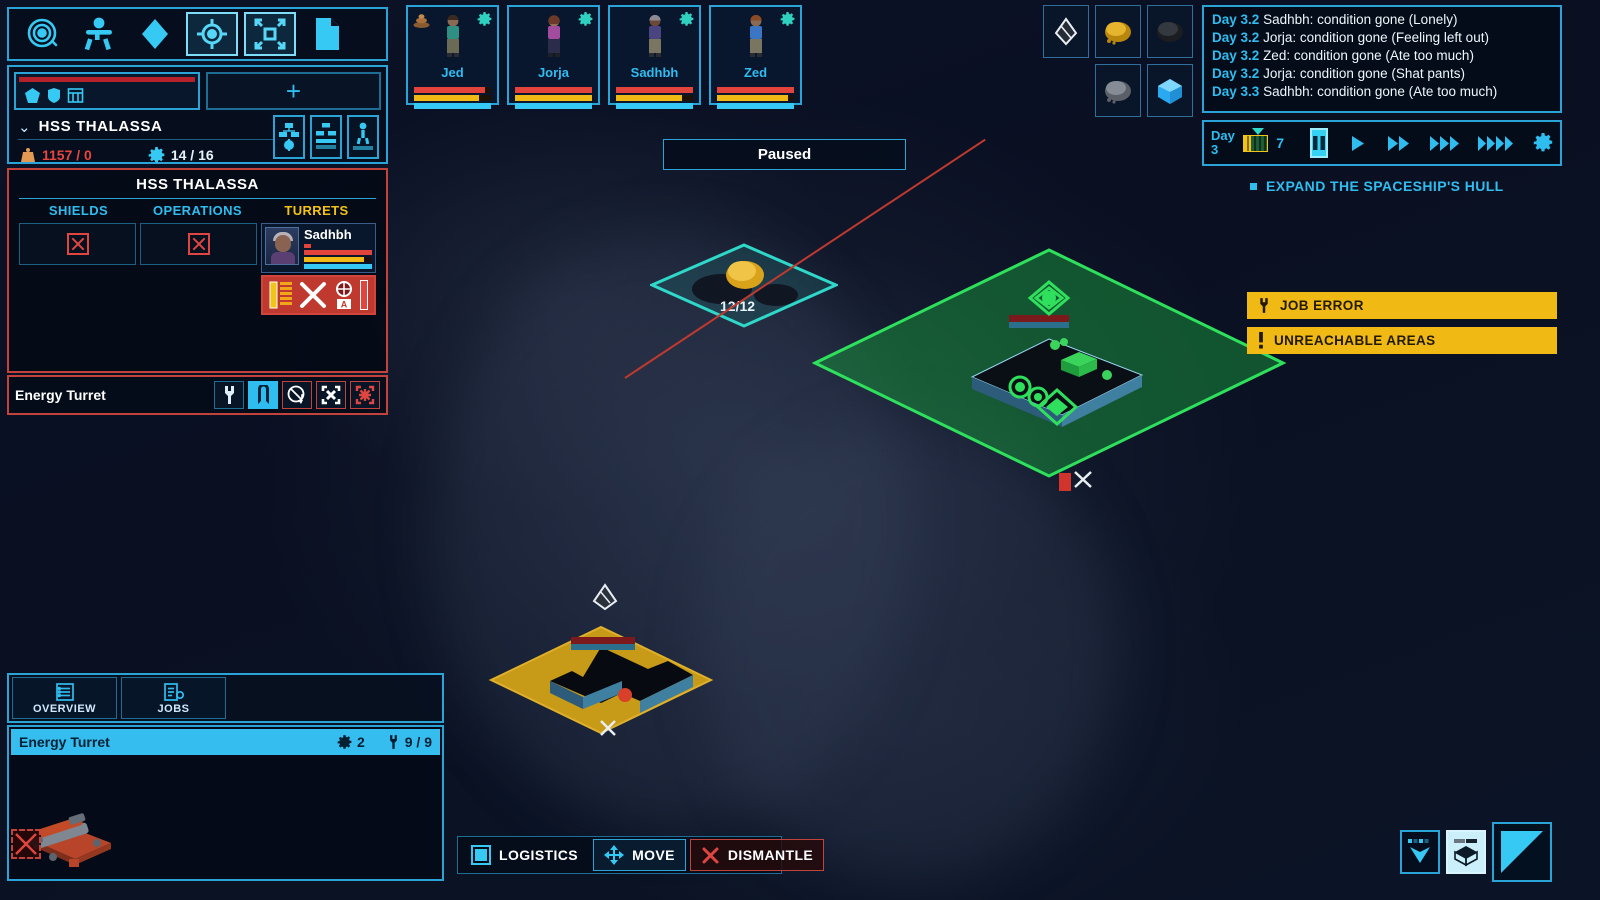 The image size is (1600, 900). What do you see at coordinates (78, 210) in the screenshot?
I see `category-shields: SHIELDS` at bounding box center [78, 210].